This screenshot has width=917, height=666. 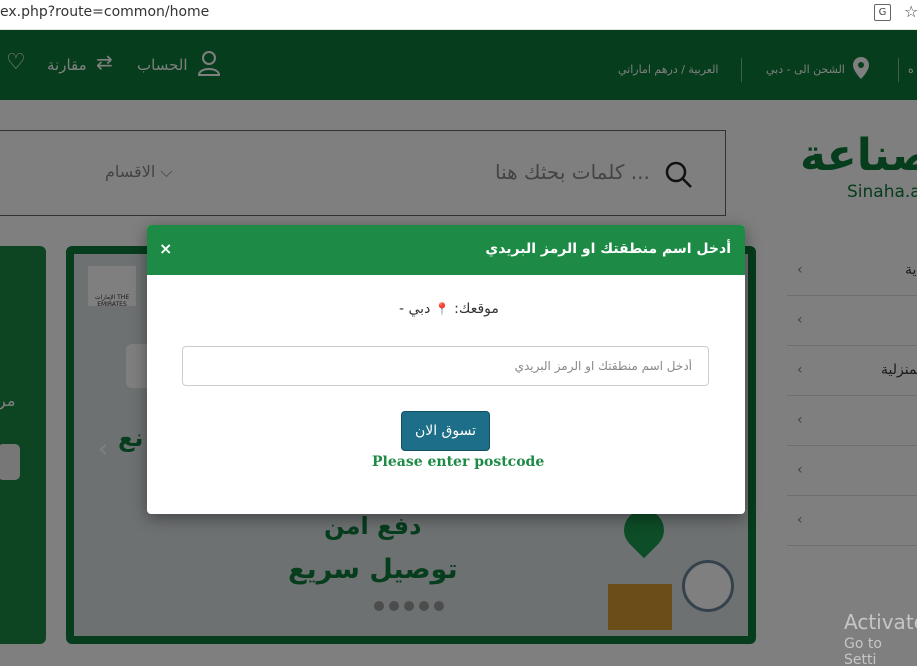 What do you see at coordinates (415, 309) in the screenshot?
I see `location-value: دبي -` at bounding box center [415, 309].